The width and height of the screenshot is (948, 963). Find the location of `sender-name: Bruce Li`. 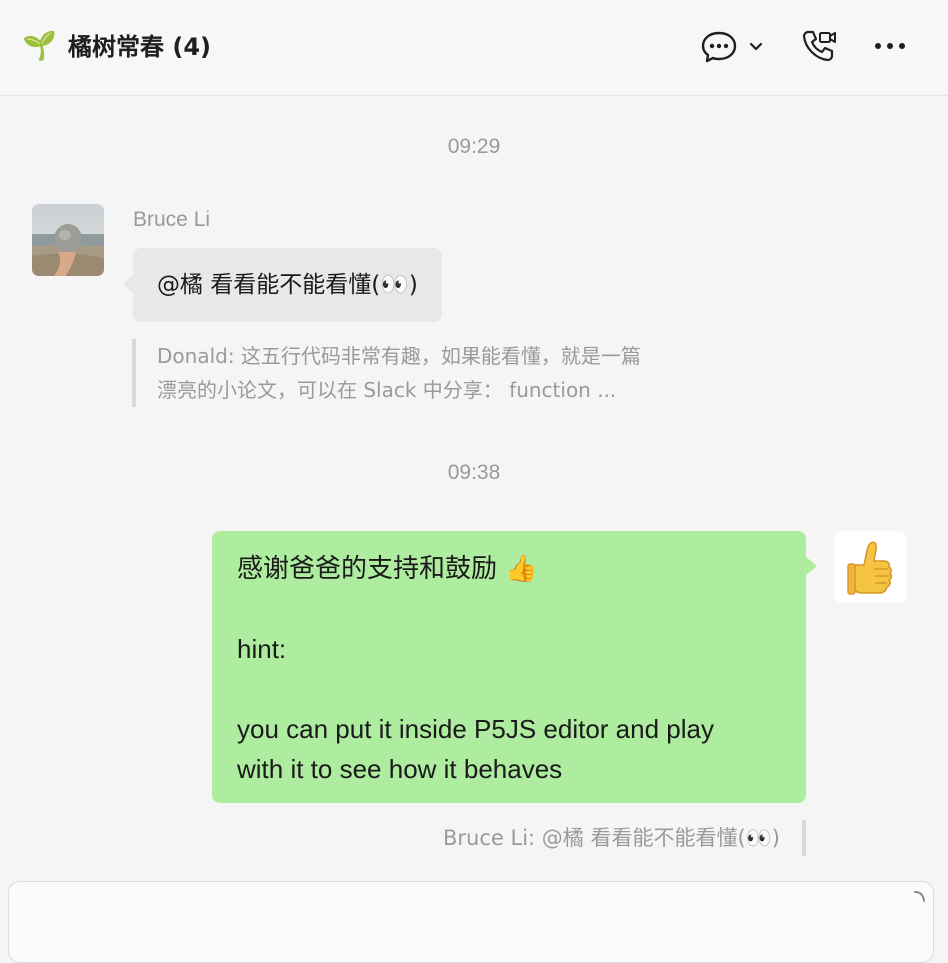

sender-name: Bruce Li is located at coordinates (172, 219).